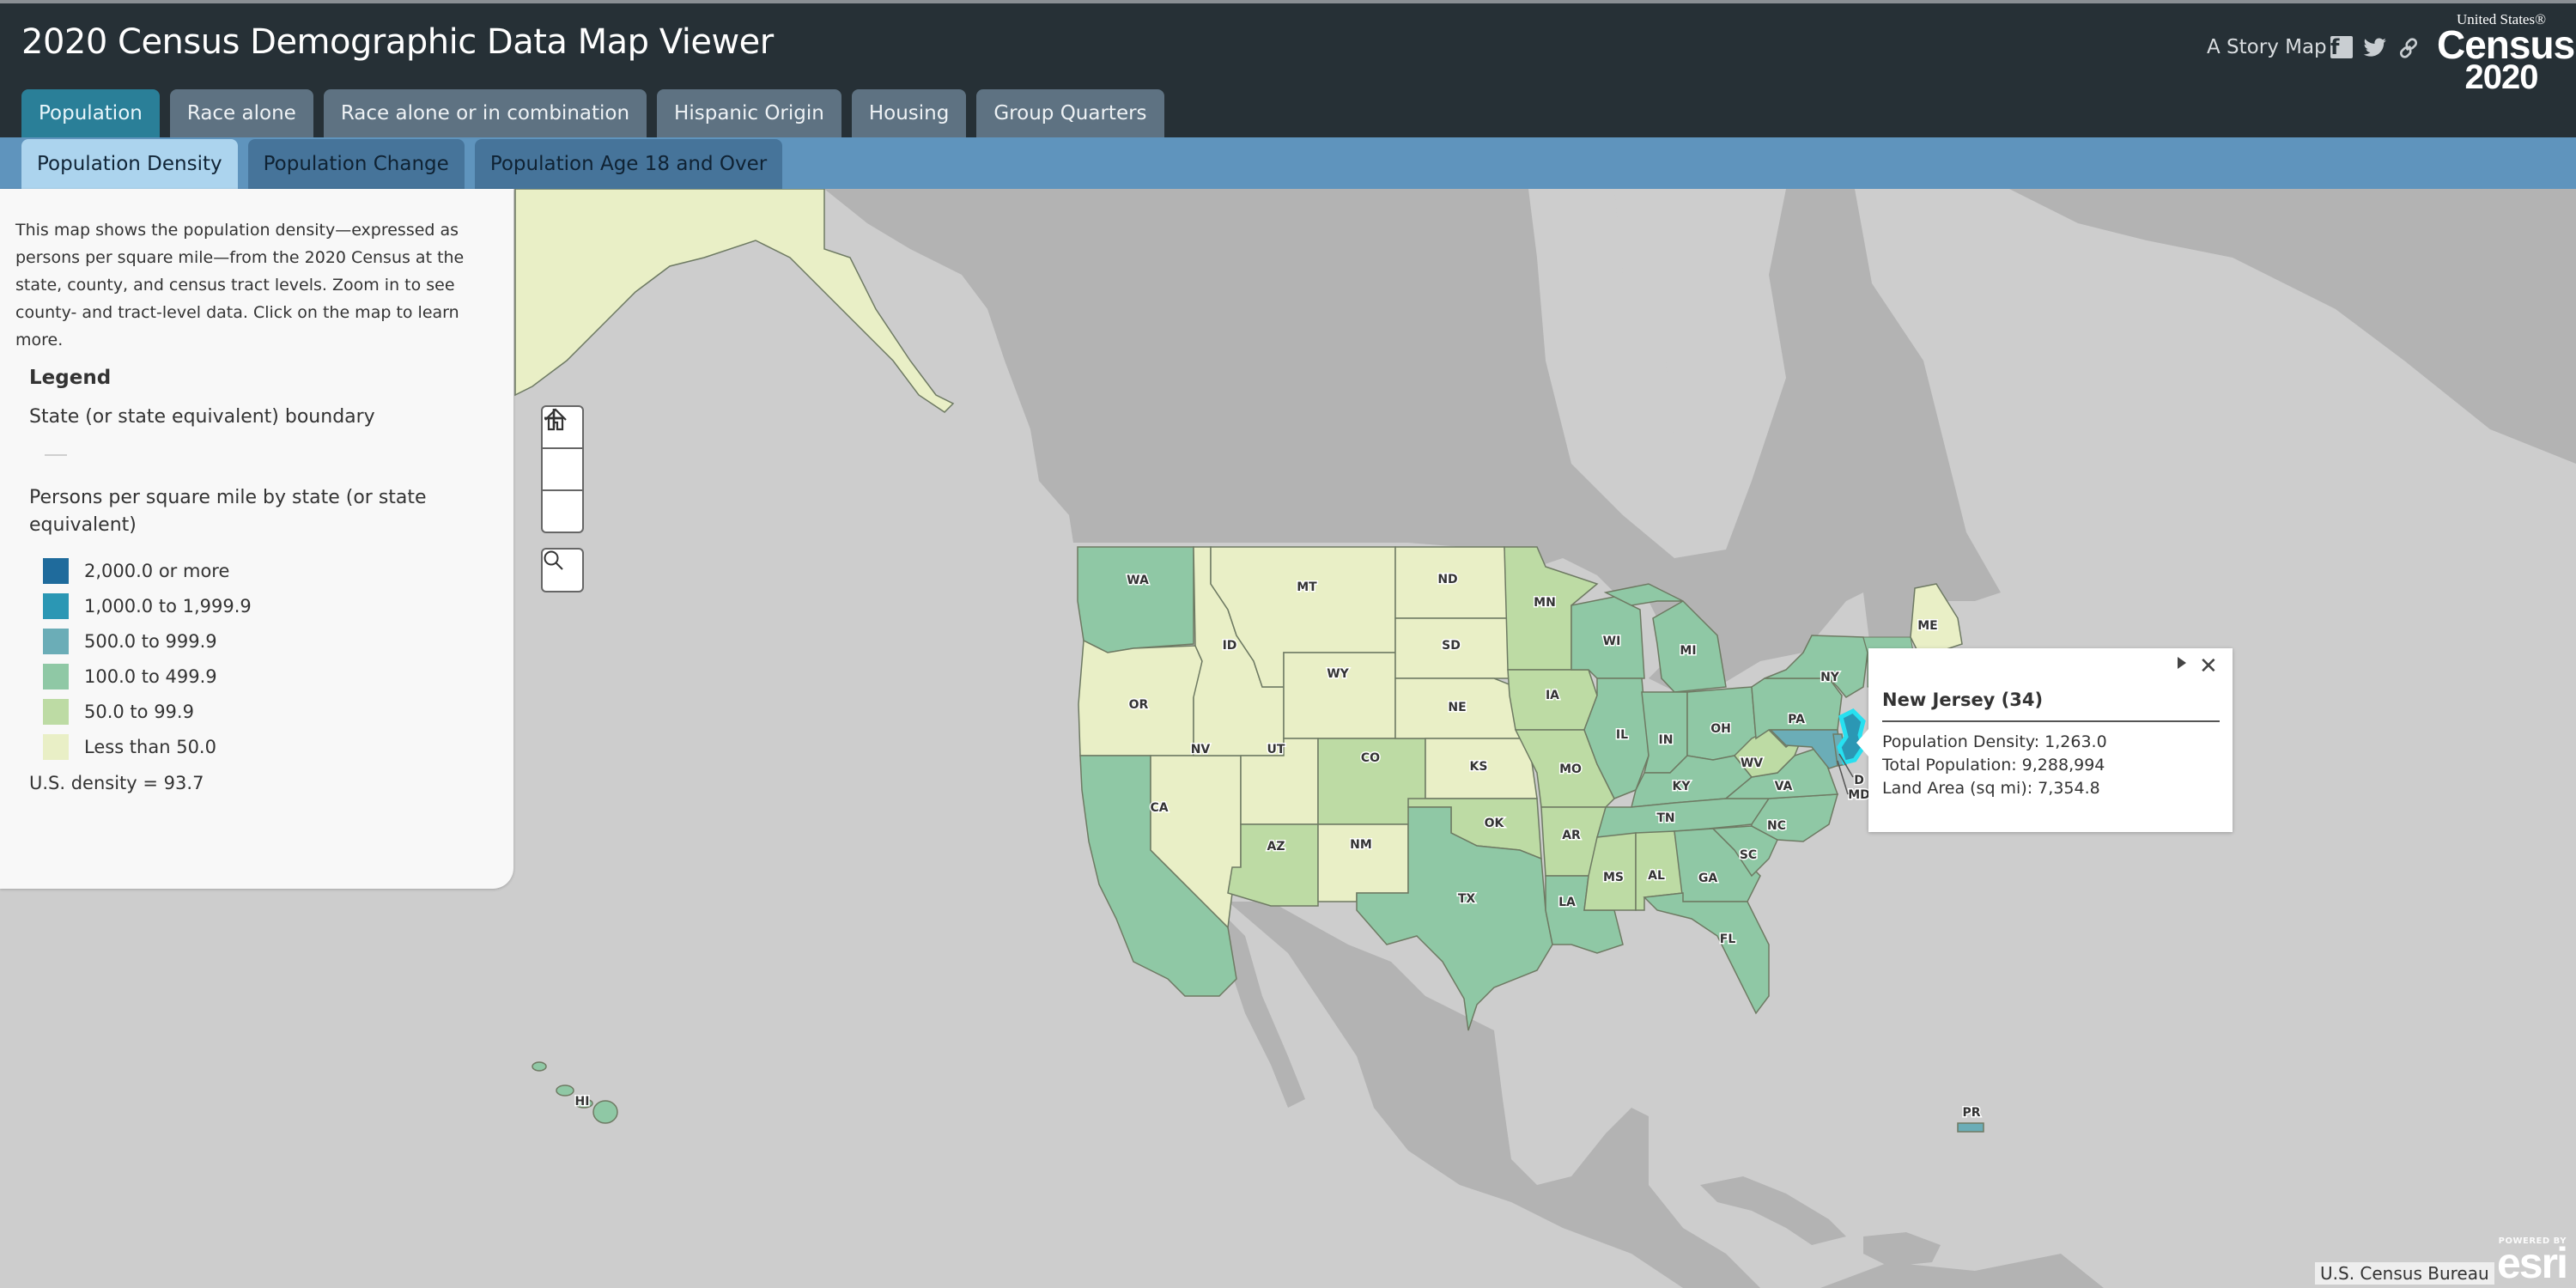 This screenshot has height=1288, width=2576. What do you see at coordinates (1748, 855) in the screenshot?
I see `state-label-sc: SC` at bounding box center [1748, 855].